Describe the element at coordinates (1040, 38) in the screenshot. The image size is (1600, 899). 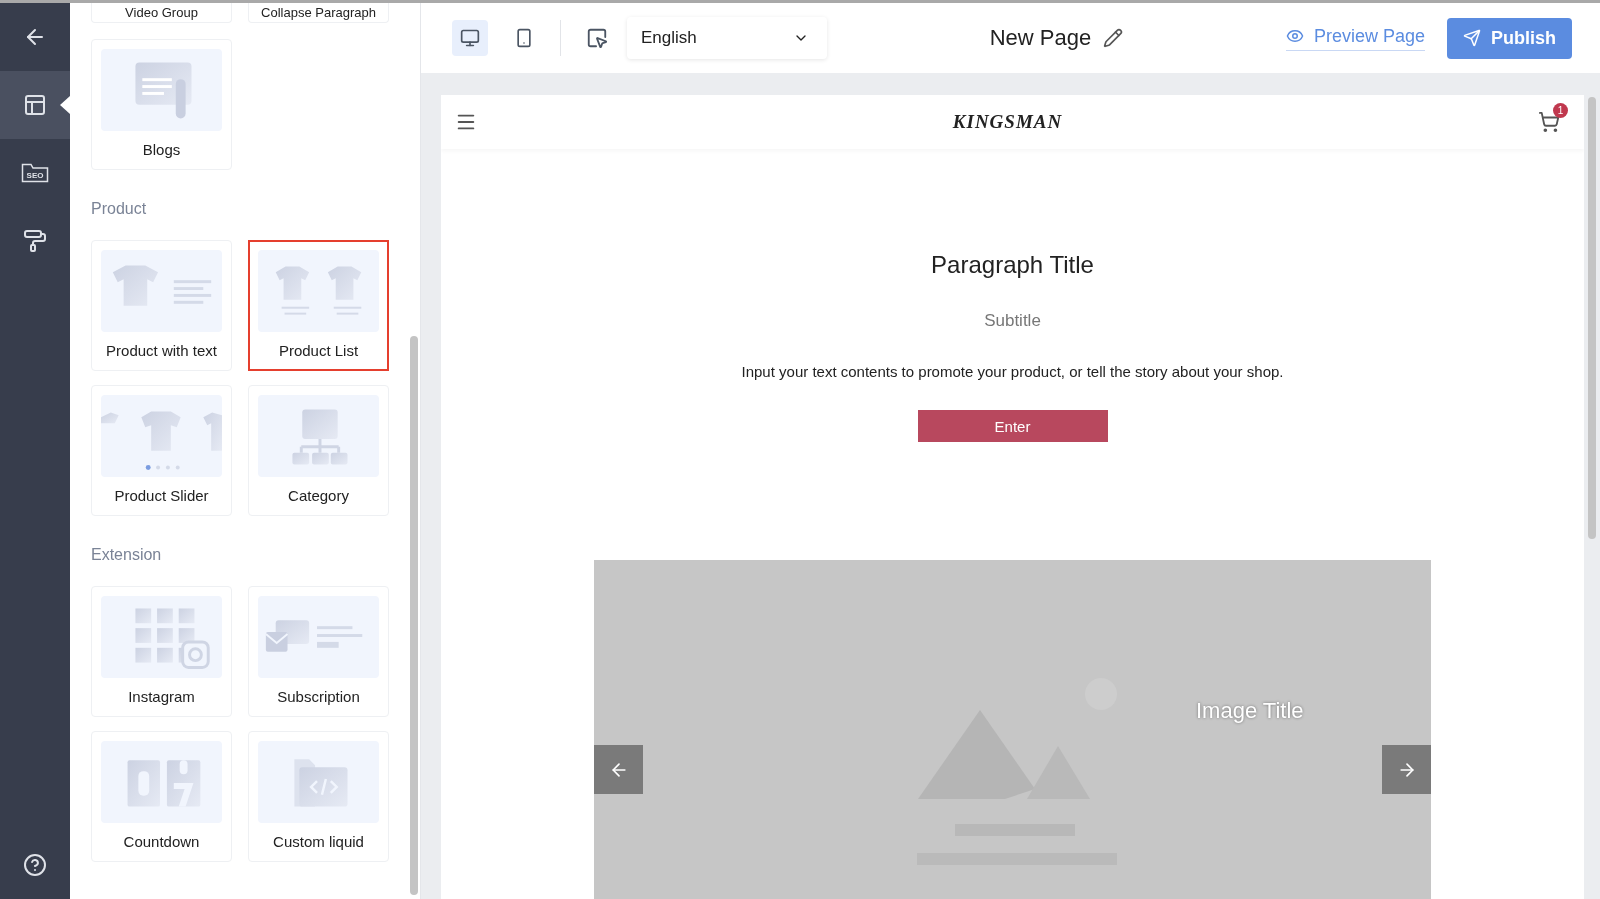
I see `page-title: New Page` at that location.